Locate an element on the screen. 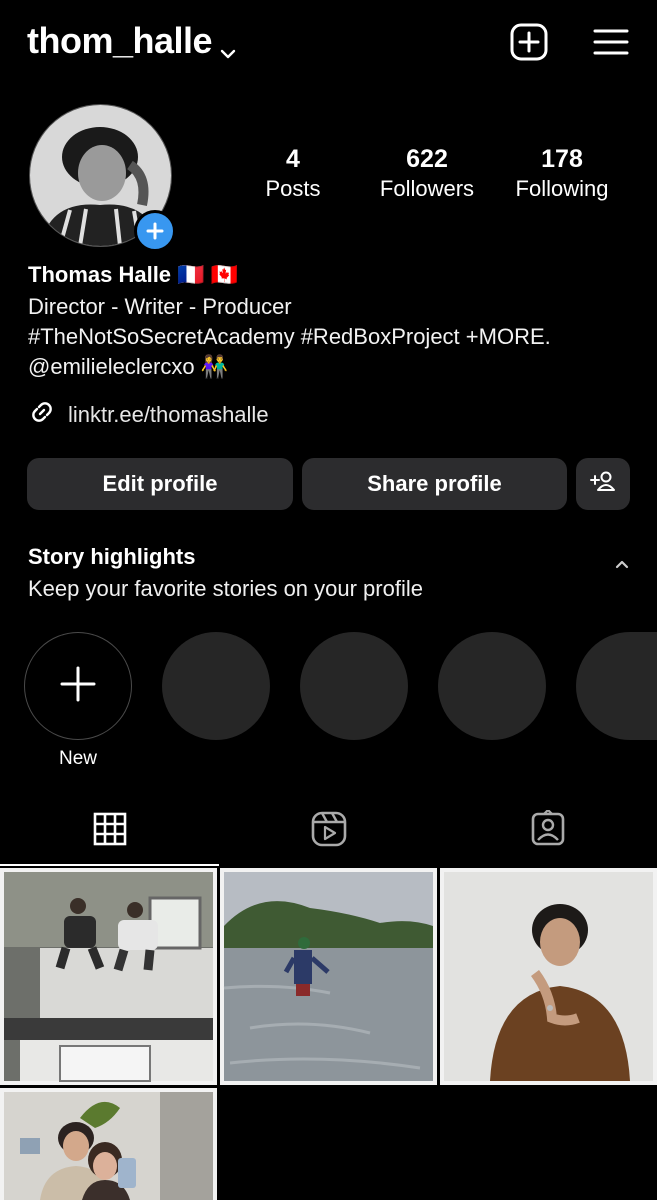  chevron-up-icon is located at coordinates (622, 564).